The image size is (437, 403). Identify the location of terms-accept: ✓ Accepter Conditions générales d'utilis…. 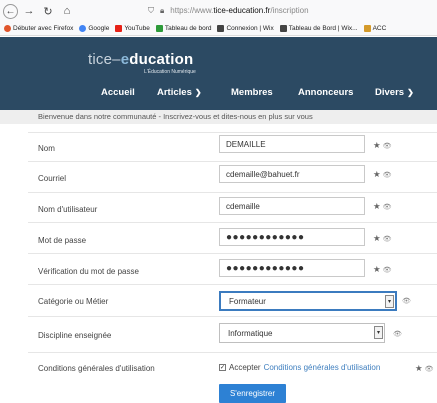
(299, 367).